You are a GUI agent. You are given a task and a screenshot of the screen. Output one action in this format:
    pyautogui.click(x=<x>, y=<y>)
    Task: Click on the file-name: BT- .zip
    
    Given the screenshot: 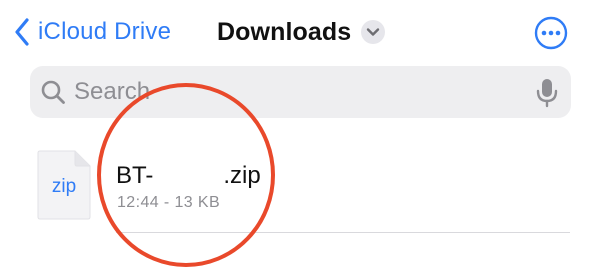 What is the action you would take?
    pyautogui.click(x=188, y=176)
    